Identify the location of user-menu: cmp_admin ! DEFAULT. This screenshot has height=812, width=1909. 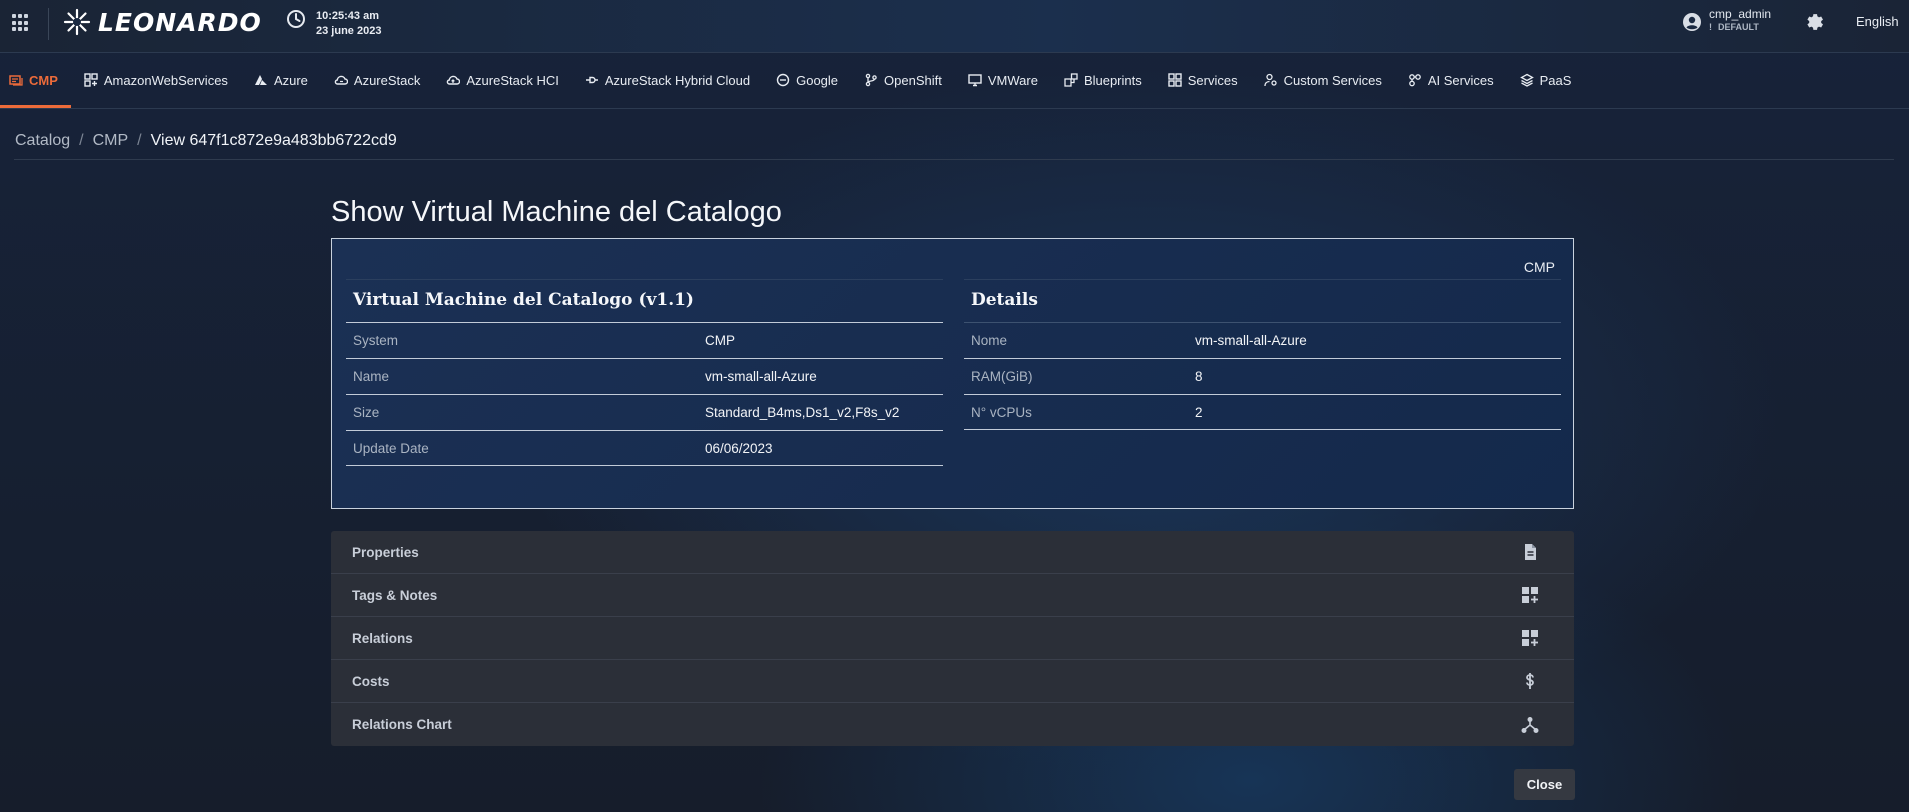
(1740, 20).